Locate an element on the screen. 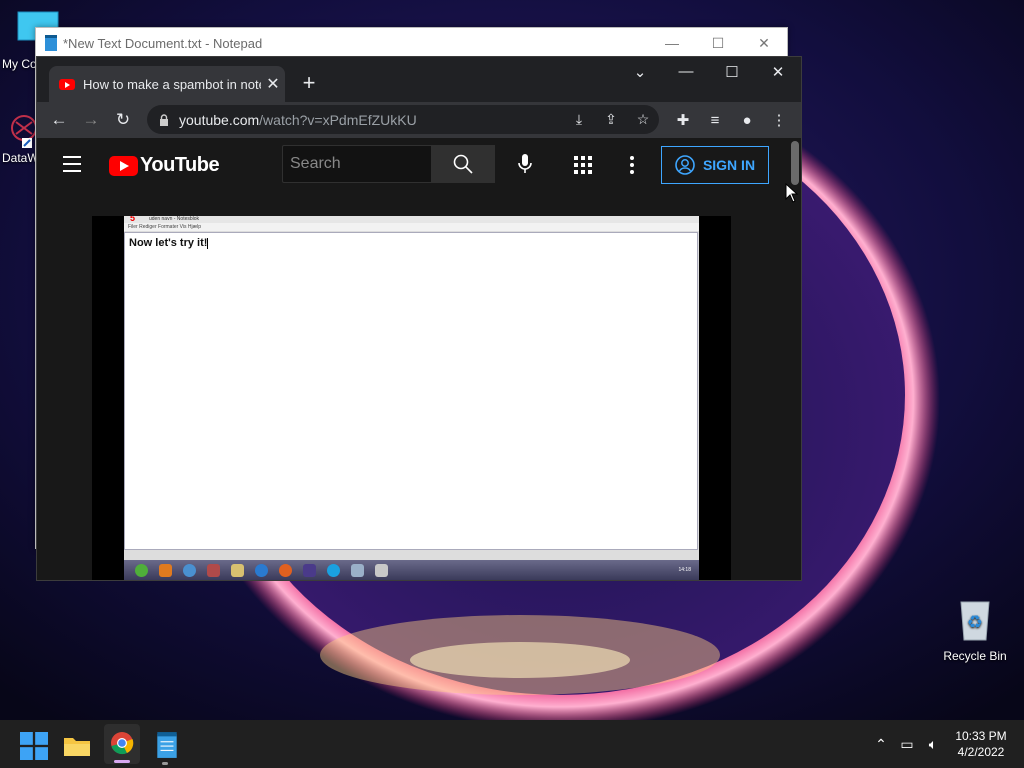  browser-tab-active: How to make a spambot in notep ✕ is located at coordinates (167, 84).